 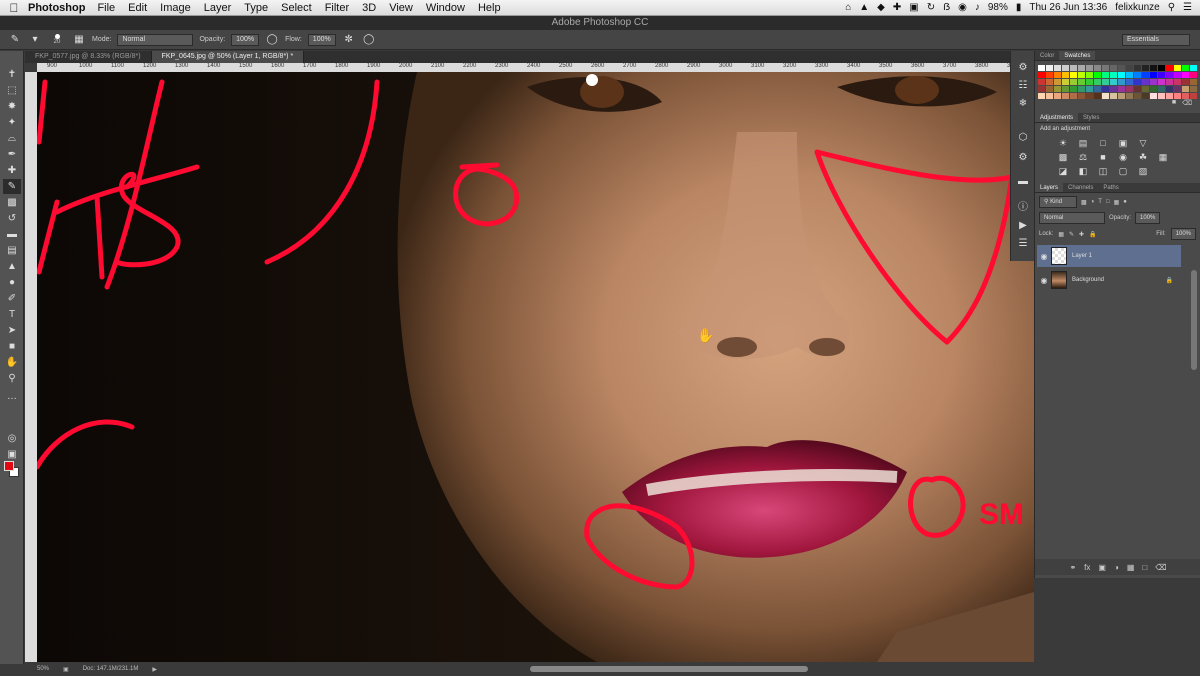 What do you see at coordinates (1063, 157) in the screenshot?
I see `hue-saturation-icon: ▩` at bounding box center [1063, 157].